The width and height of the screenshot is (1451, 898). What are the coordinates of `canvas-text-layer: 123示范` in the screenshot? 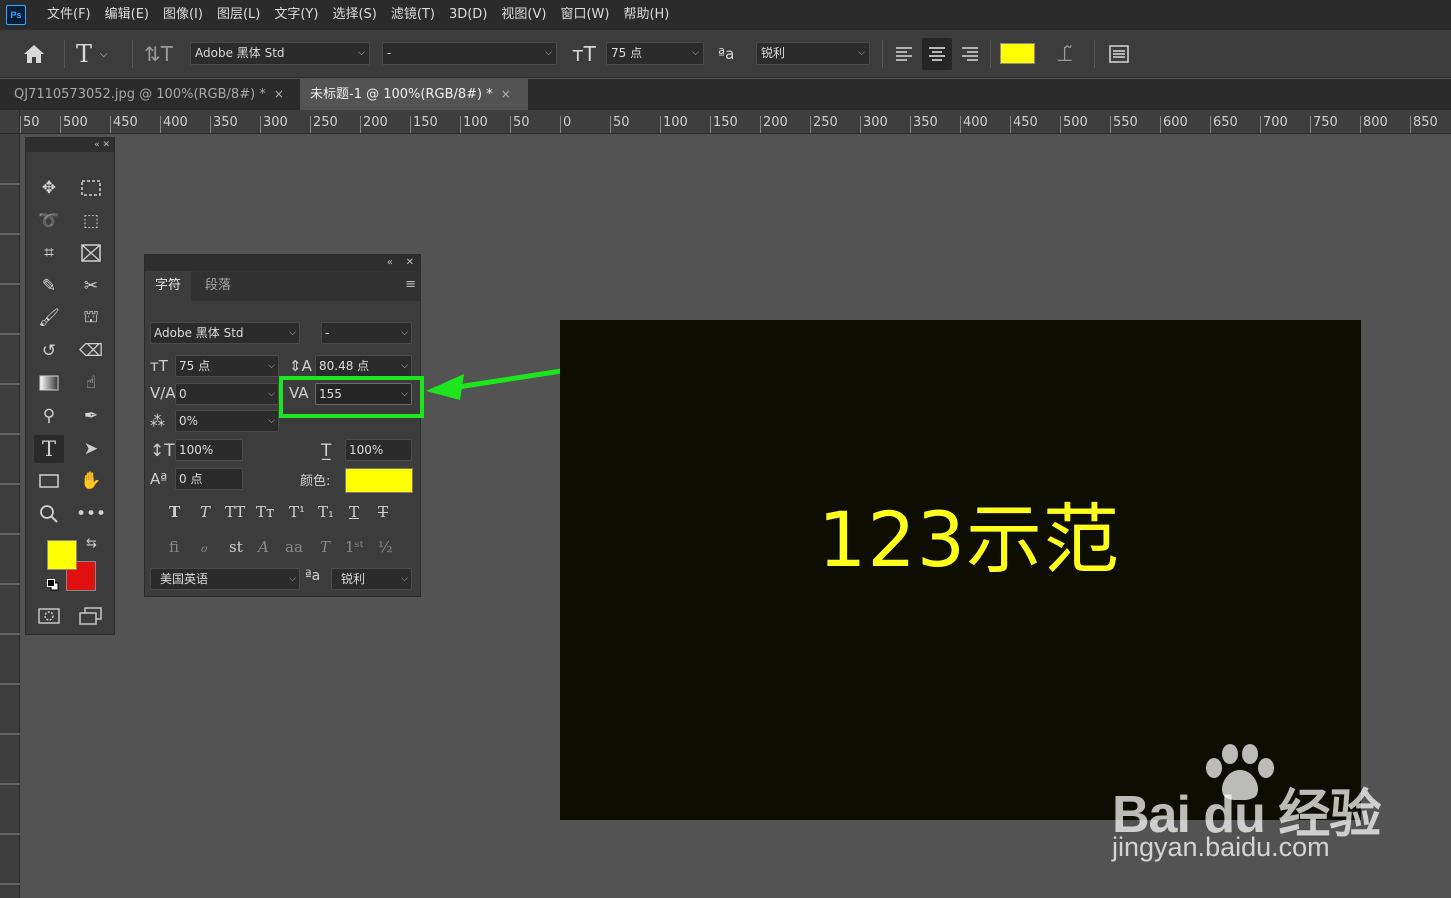 It's located at (969, 533).